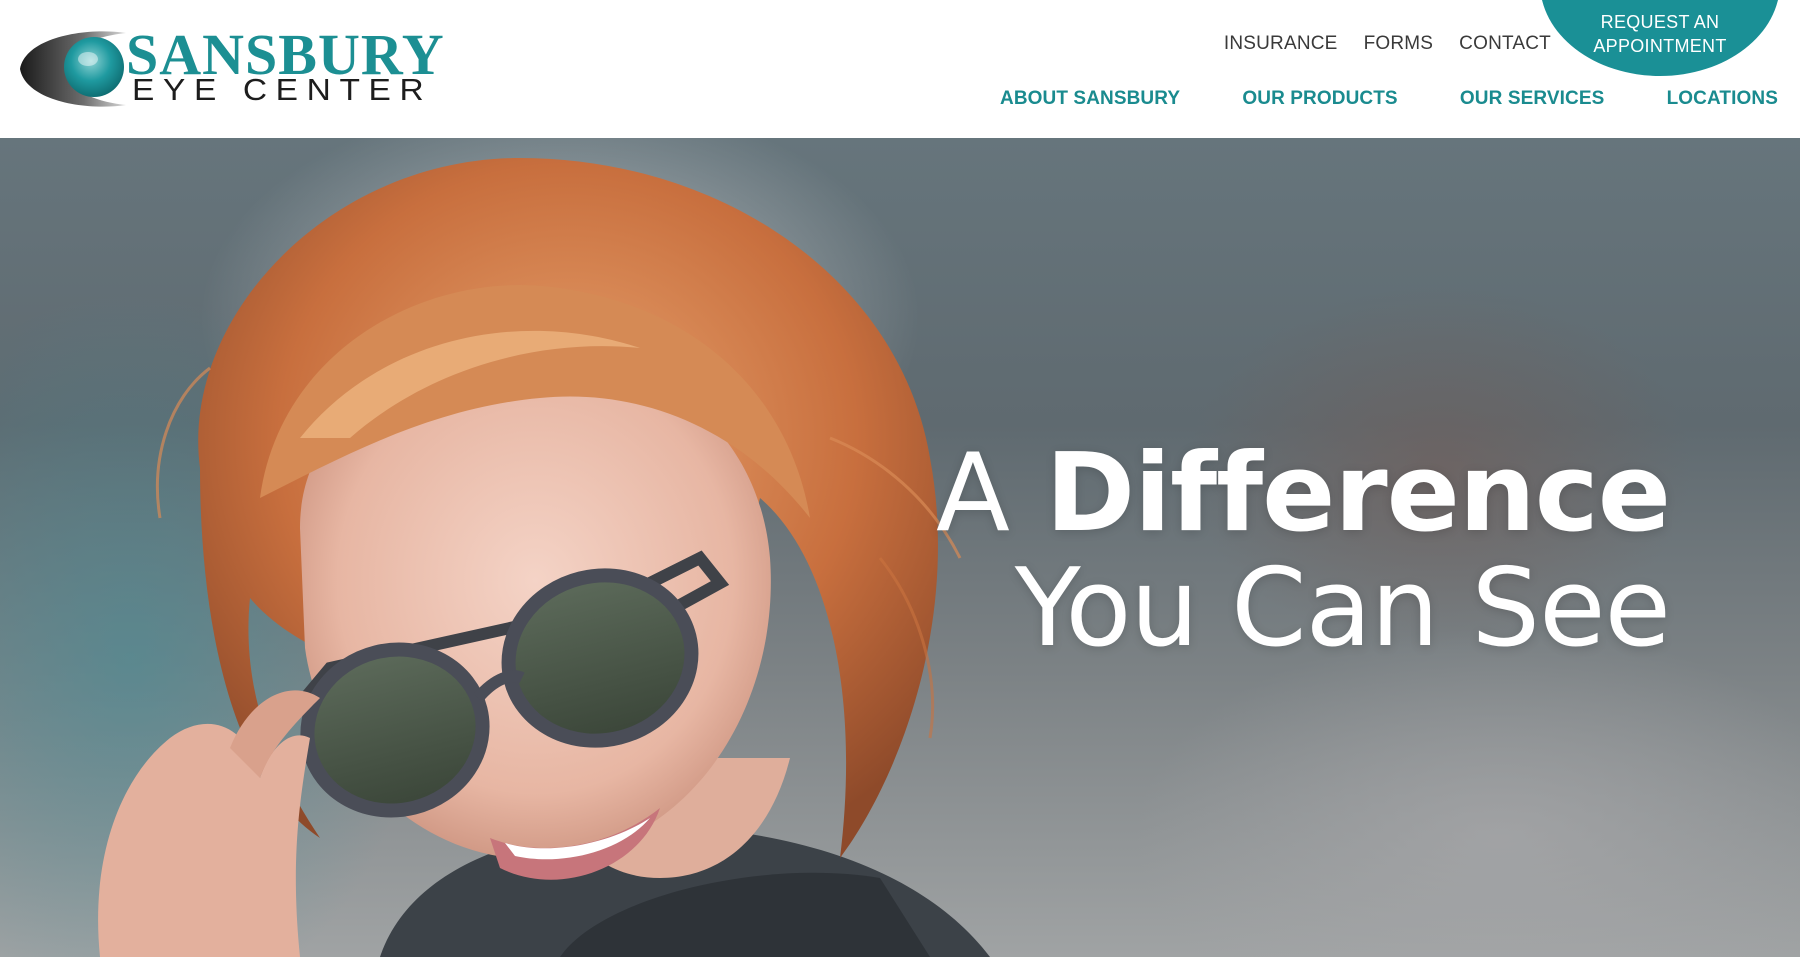 The width and height of the screenshot is (1800, 957). I want to click on headline-line-2: You Can See, so click(1342, 608).